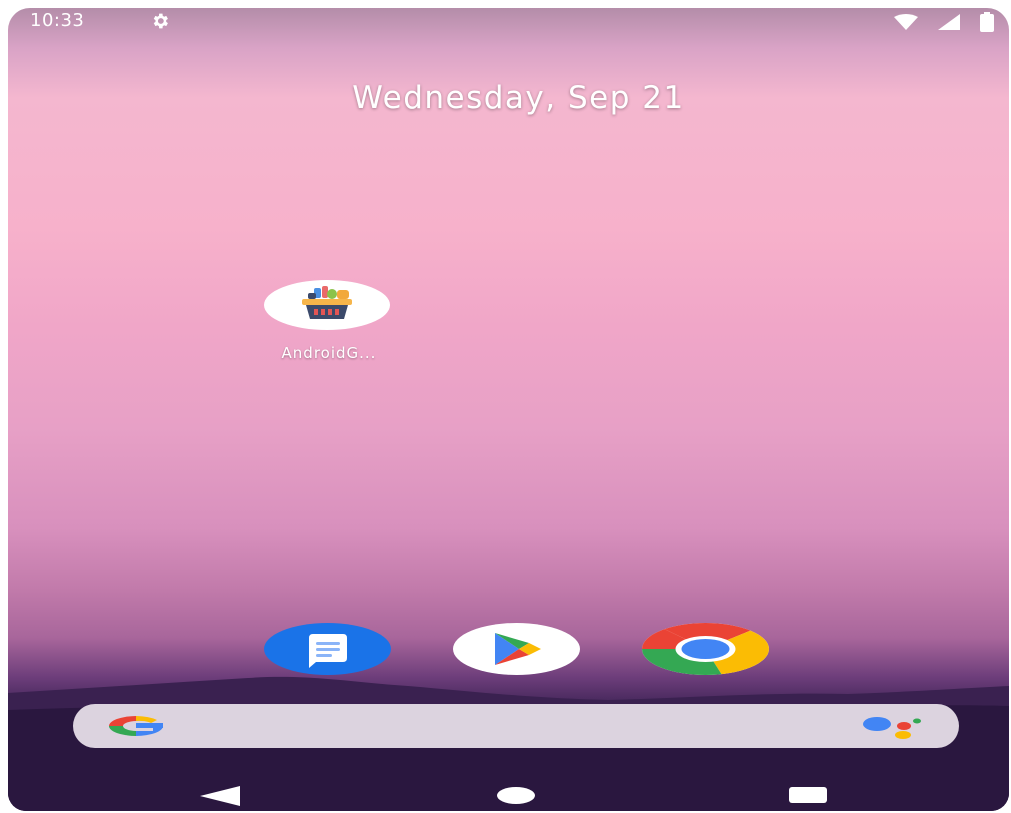  I want to click on play-store-app, so click(516, 649).